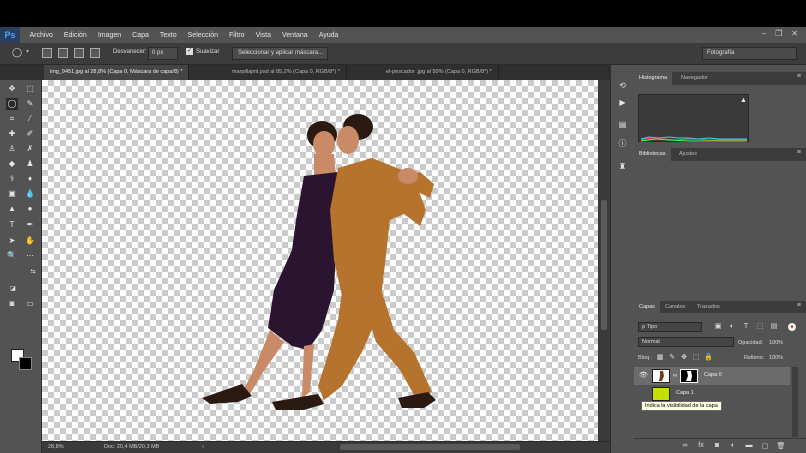 The height and width of the screenshot is (453, 806). What do you see at coordinates (776, 358) in the screenshot?
I see `fill-value: 100%` at bounding box center [776, 358].